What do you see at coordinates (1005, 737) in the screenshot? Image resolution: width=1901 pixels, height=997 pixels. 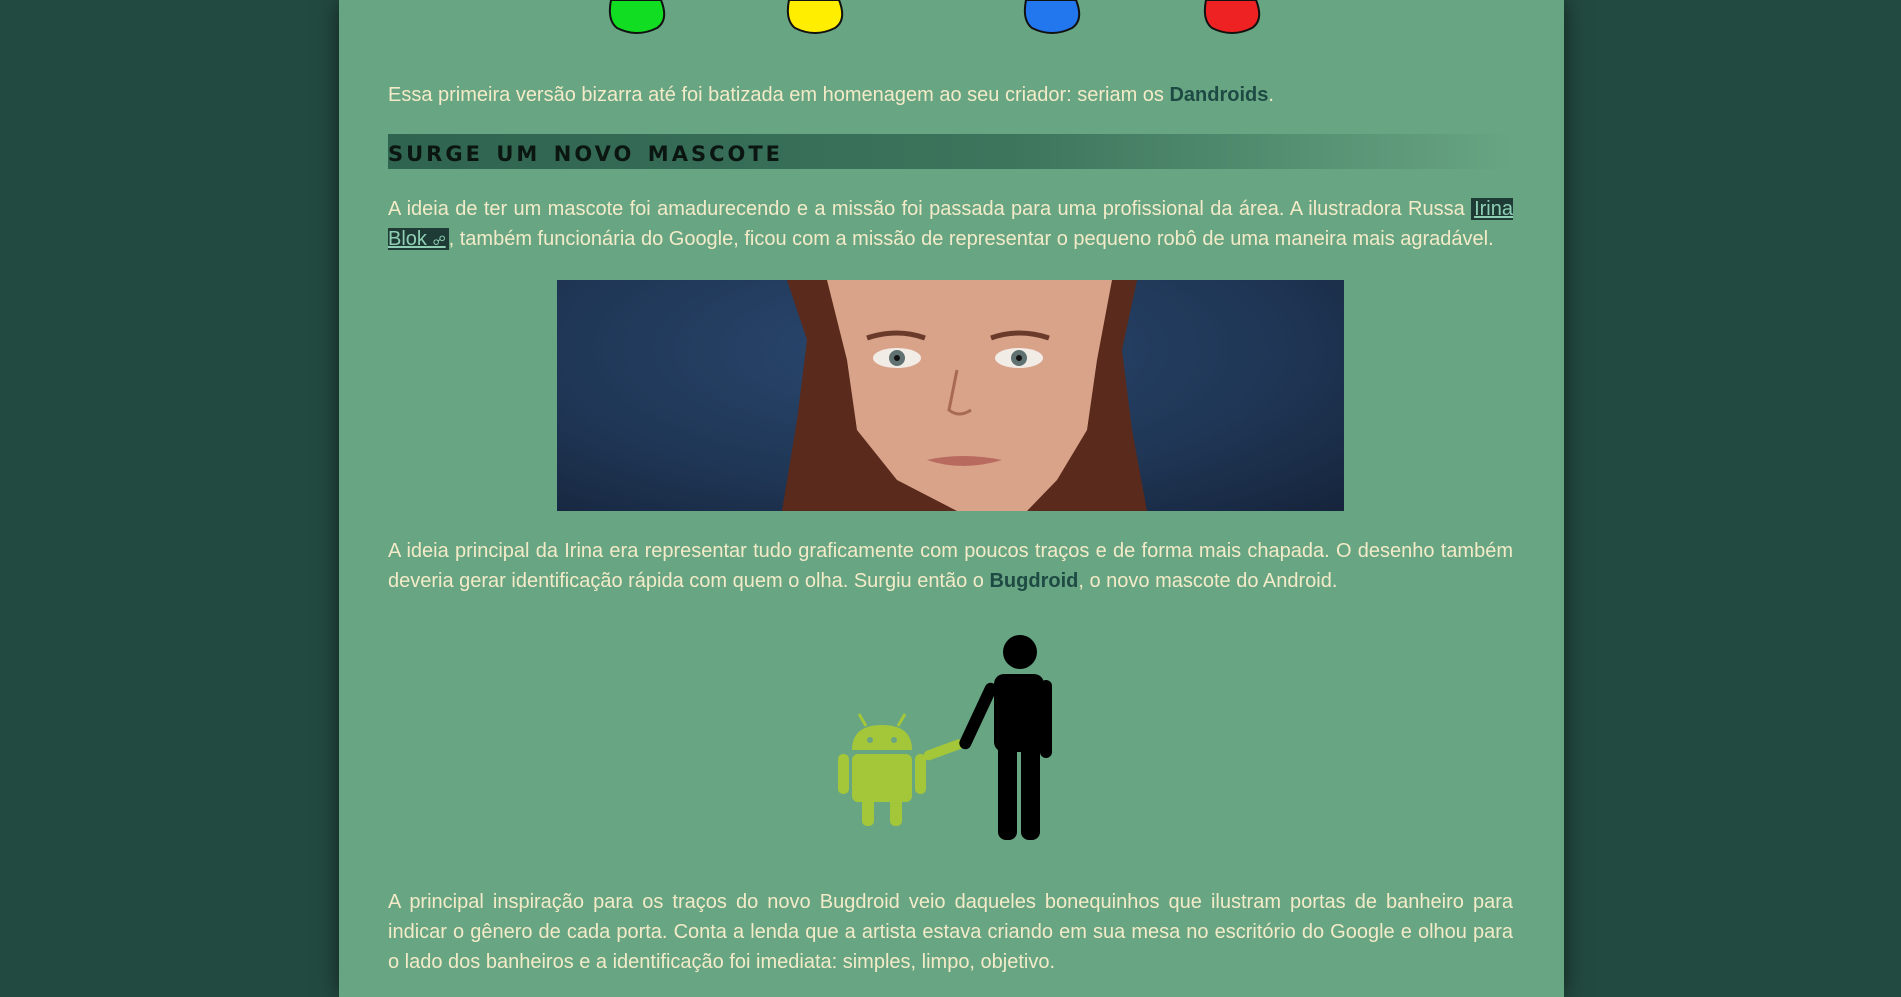 I see `person-figure-icon` at bounding box center [1005, 737].